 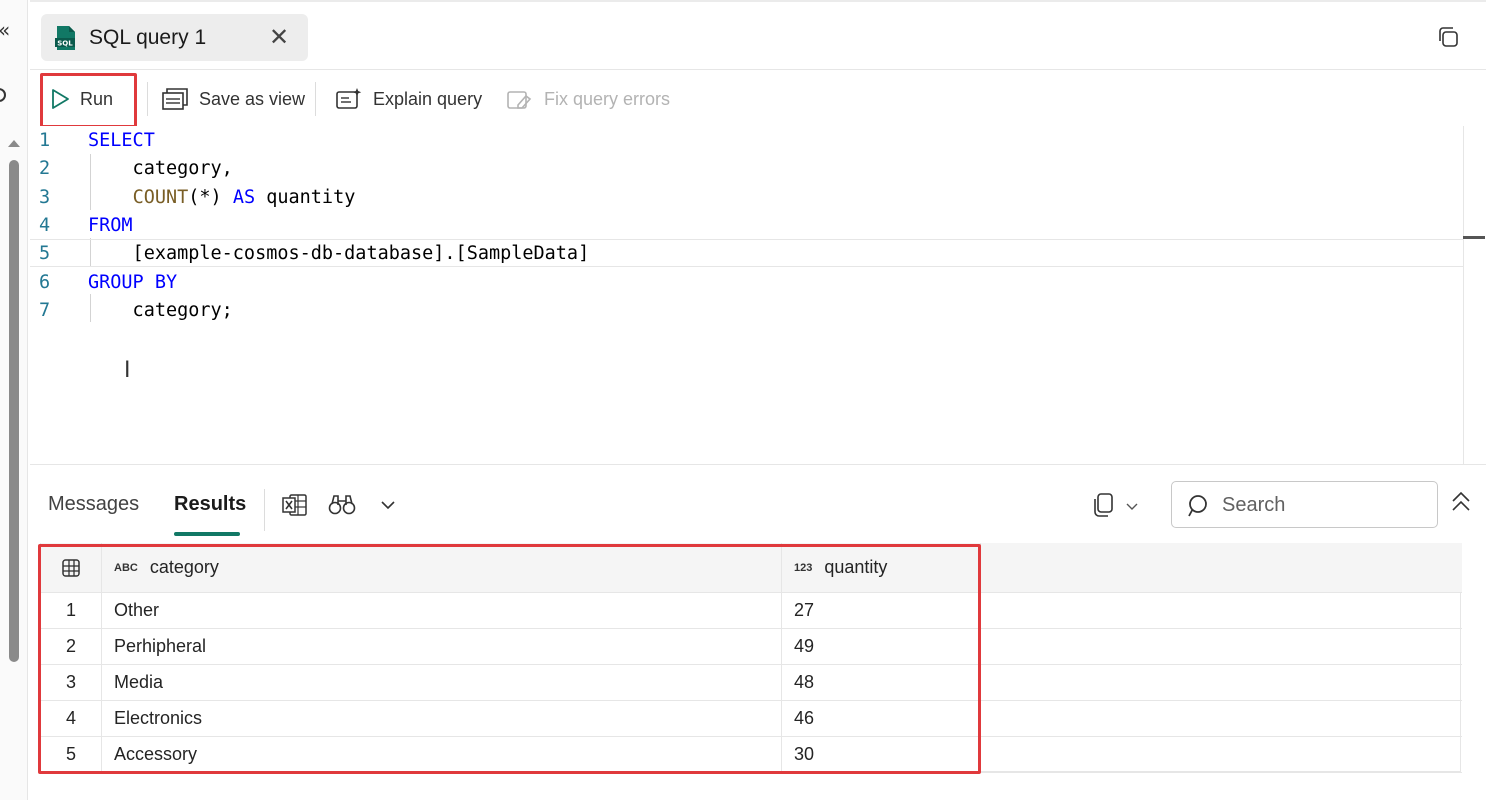 What do you see at coordinates (441, 646) in the screenshot?
I see `category-cell: Perhipheral` at bounding box center [441, 646].